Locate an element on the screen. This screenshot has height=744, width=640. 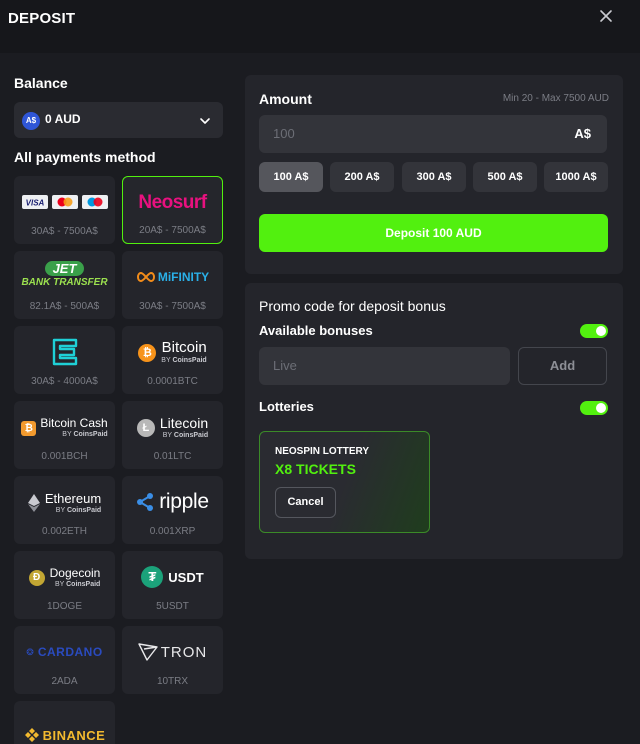
jet-bank-transfer-logo: JET BANK TRANSFER is located at coordinates (64, 275).